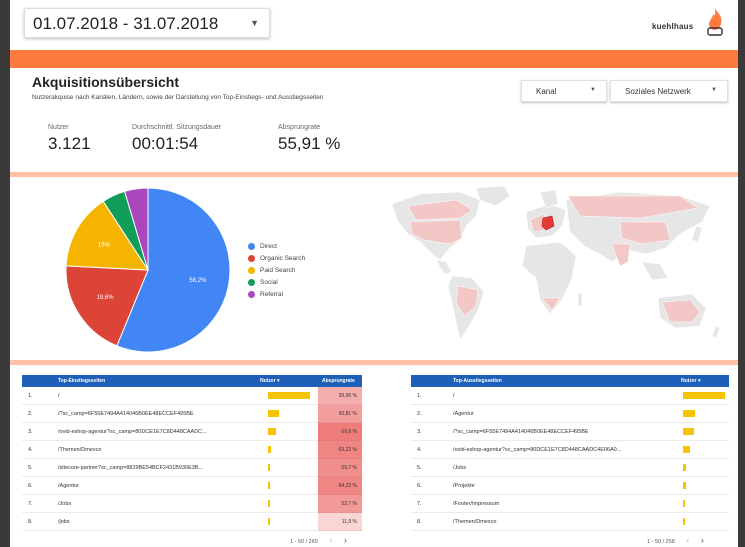  I want to click on pagination-range: 1 - 50 / 260, so click(304, 542).